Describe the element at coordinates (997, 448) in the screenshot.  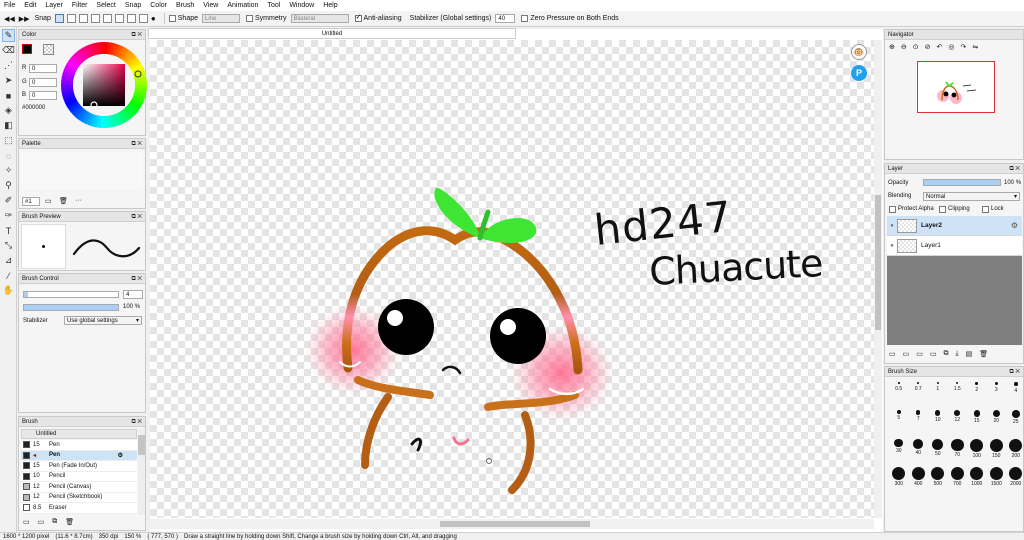
I see `brush-size-option: 150` at that location.